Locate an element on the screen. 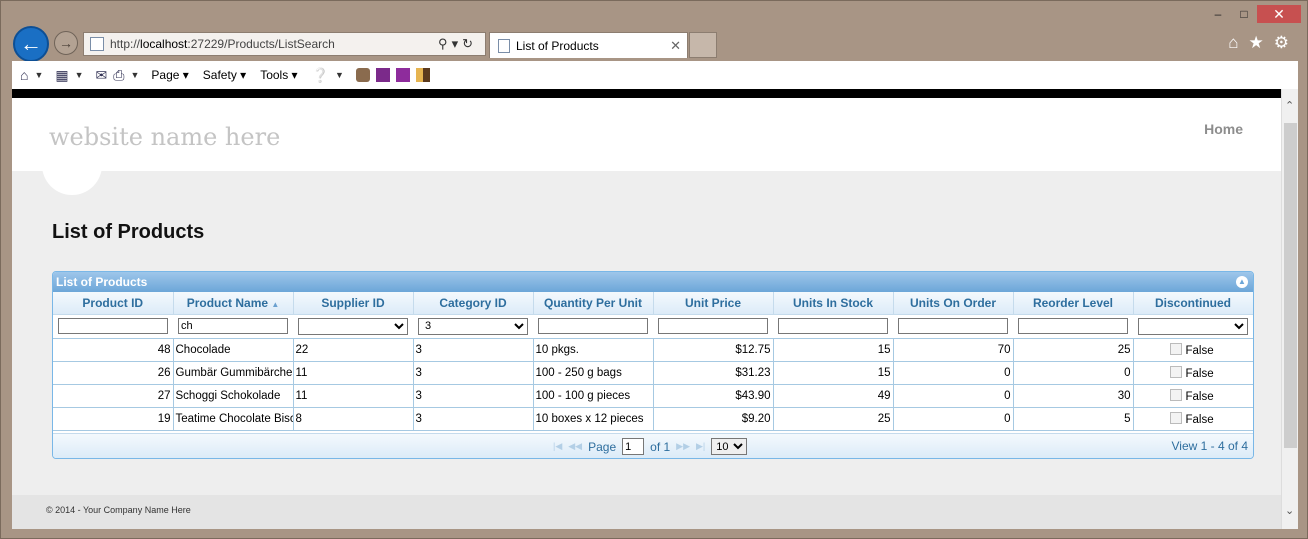 The height and width of the screenshot is (539, 1308). discontinued-text: False is located at coordinates (1199, 396).